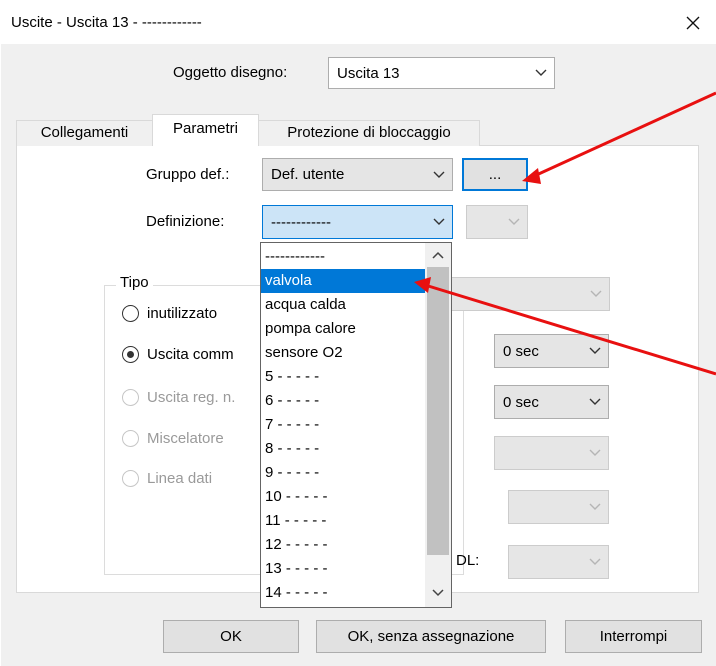 The width and height of the screenshot is (716, 666). Describe the element at coordinates (368, 73) in the screenshot. I see `oggetto-value: Uscita 13` at that location.